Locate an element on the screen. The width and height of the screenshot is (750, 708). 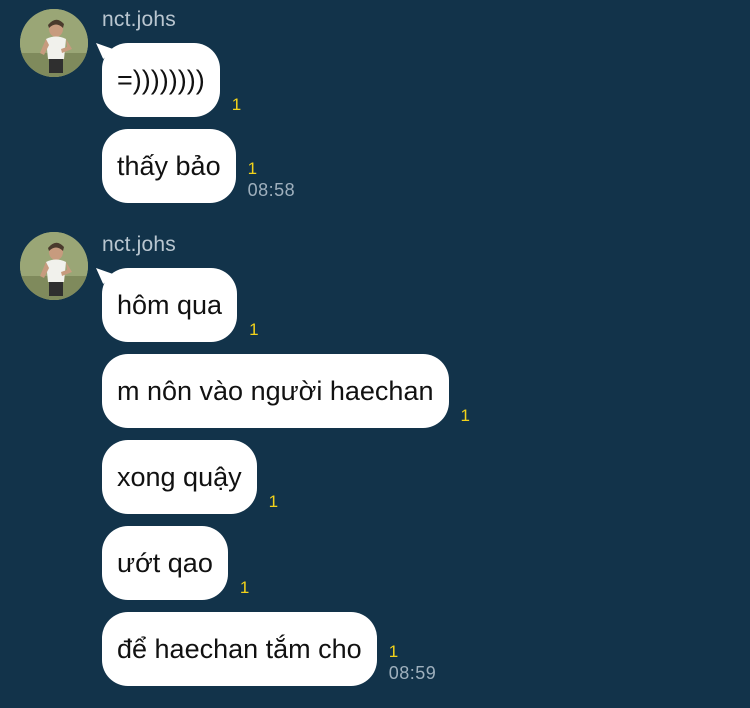
message-row: =)))))))) 1 is located at coordinates (171, 80).